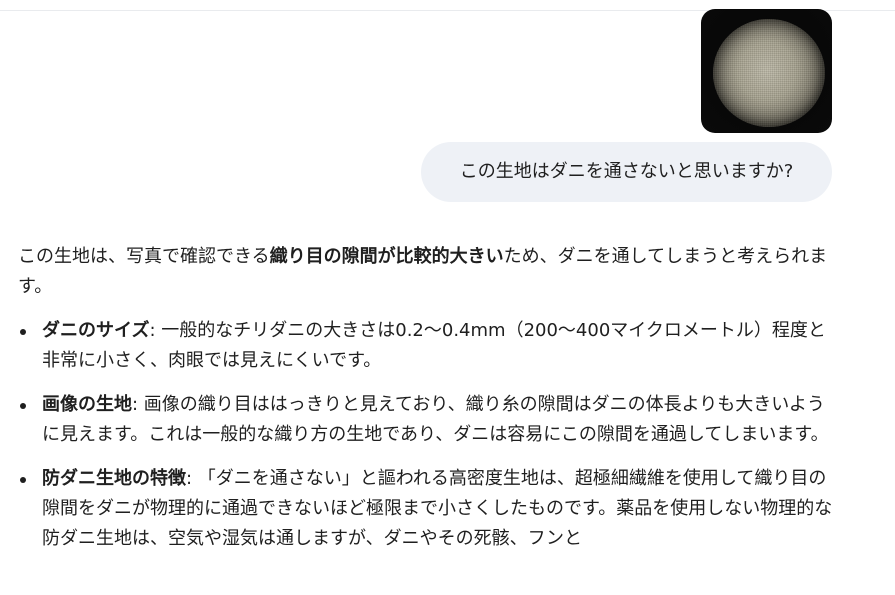 The width and height of the screenshot is (895, 595). Describe the element at coordinates (386, 256) in the screenshot. I see `intro-bold: 織り目の隙間が比較的大きい` at that location.